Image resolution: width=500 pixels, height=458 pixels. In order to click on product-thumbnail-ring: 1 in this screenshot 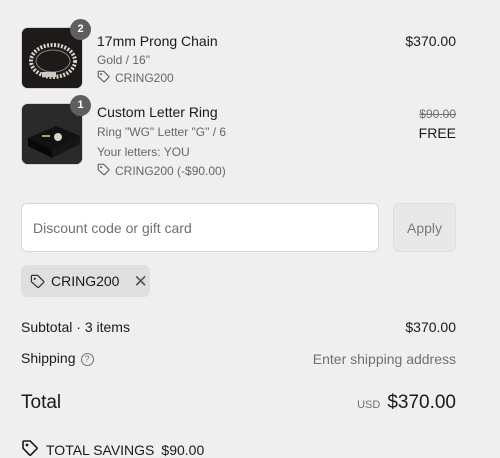, I will do `click(56, 130)`.